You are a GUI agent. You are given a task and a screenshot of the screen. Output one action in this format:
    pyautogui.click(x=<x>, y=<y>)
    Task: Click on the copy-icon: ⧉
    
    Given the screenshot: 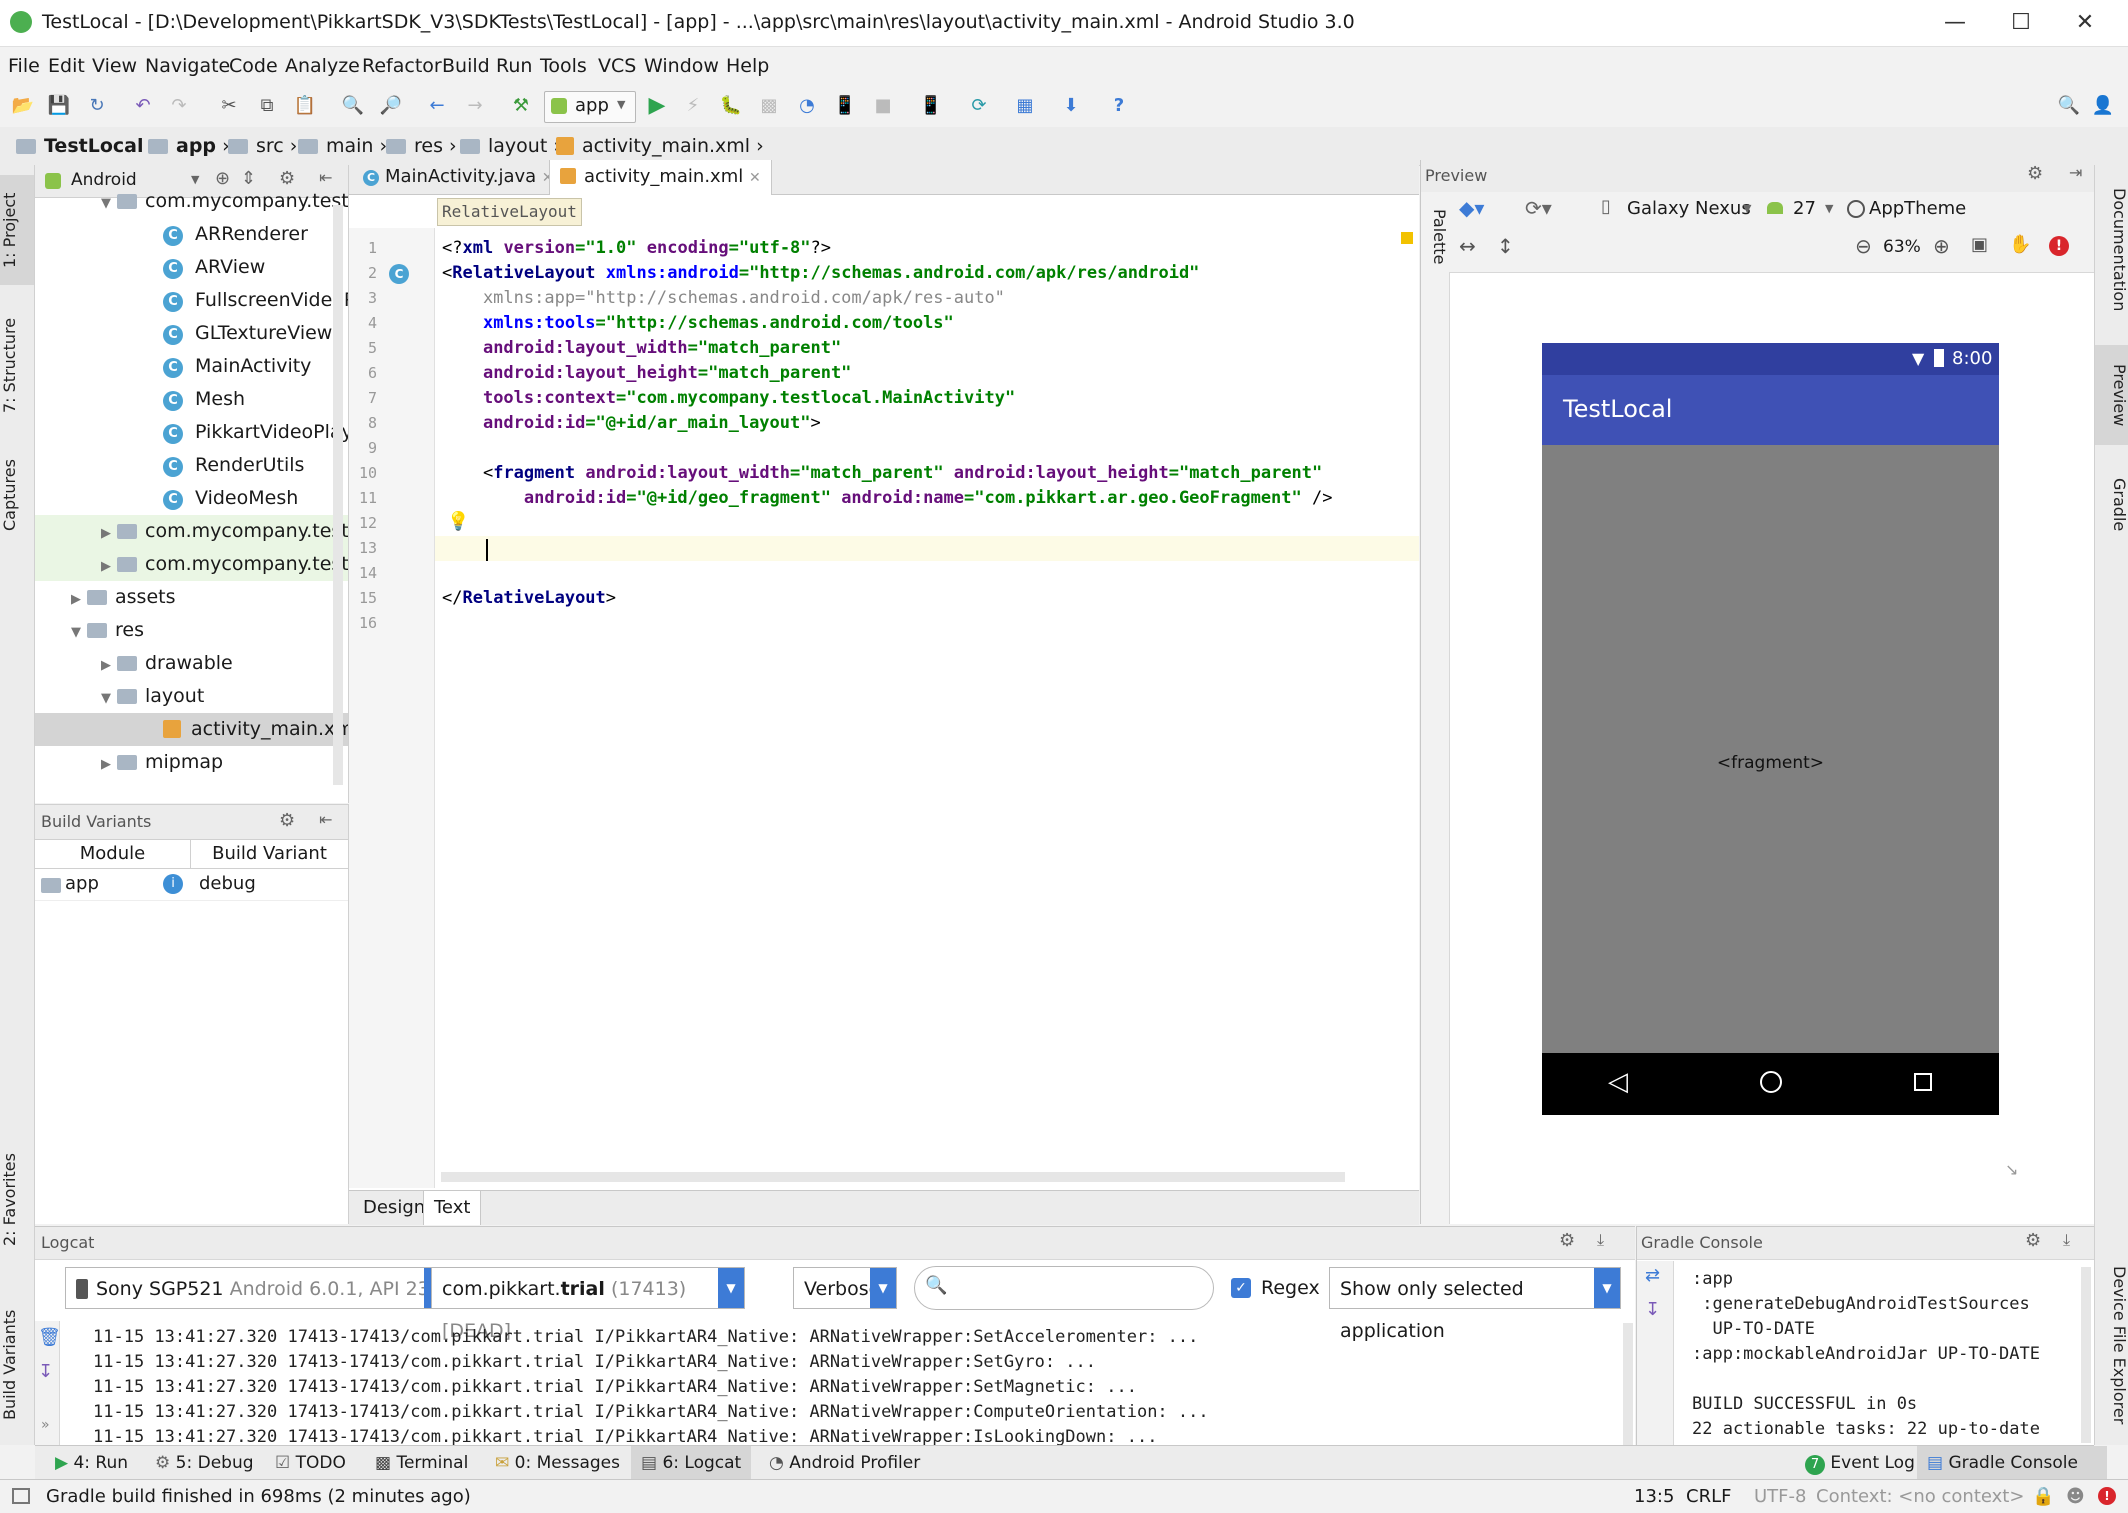 What is the action you would take?
    pyautogui.click(x=267, y=106)
    